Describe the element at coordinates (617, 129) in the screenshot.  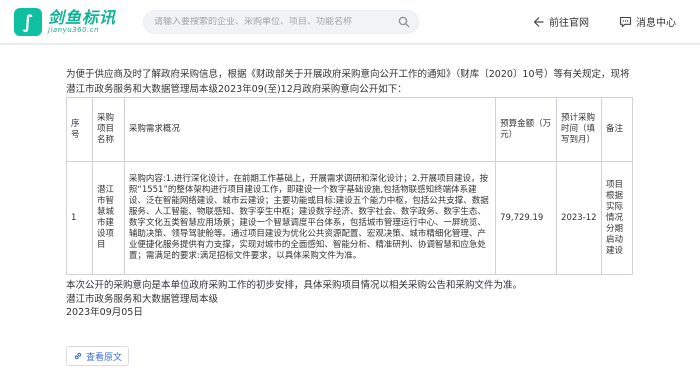
I see `header-remark: 备注` at that location.